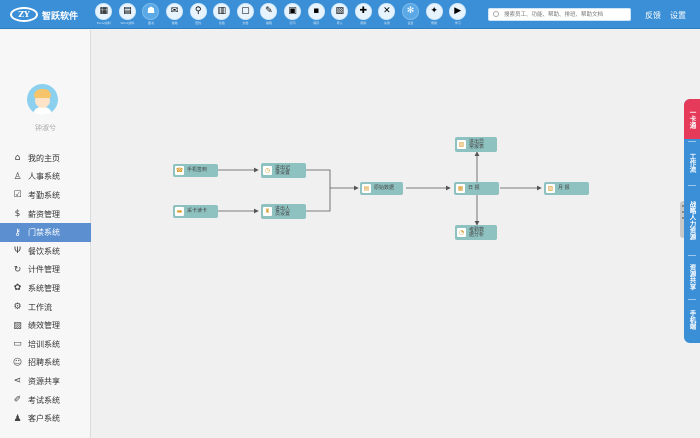 This screenshot has width=700, height=438. I want to click on sidebar-item-label: 薪资管理, so click(44, 214).